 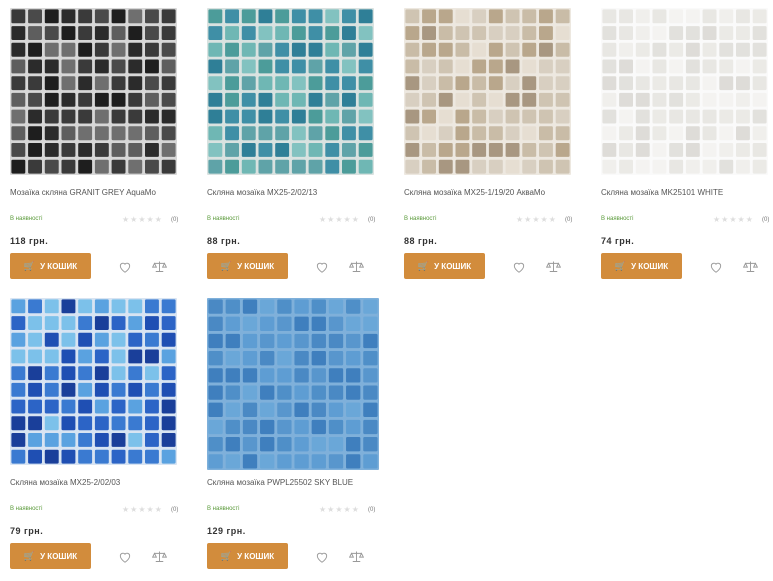 I want to click on product-title: Скляна мозаїка MX25-1/19/20 АкваМо, so click(x=490, y=192).